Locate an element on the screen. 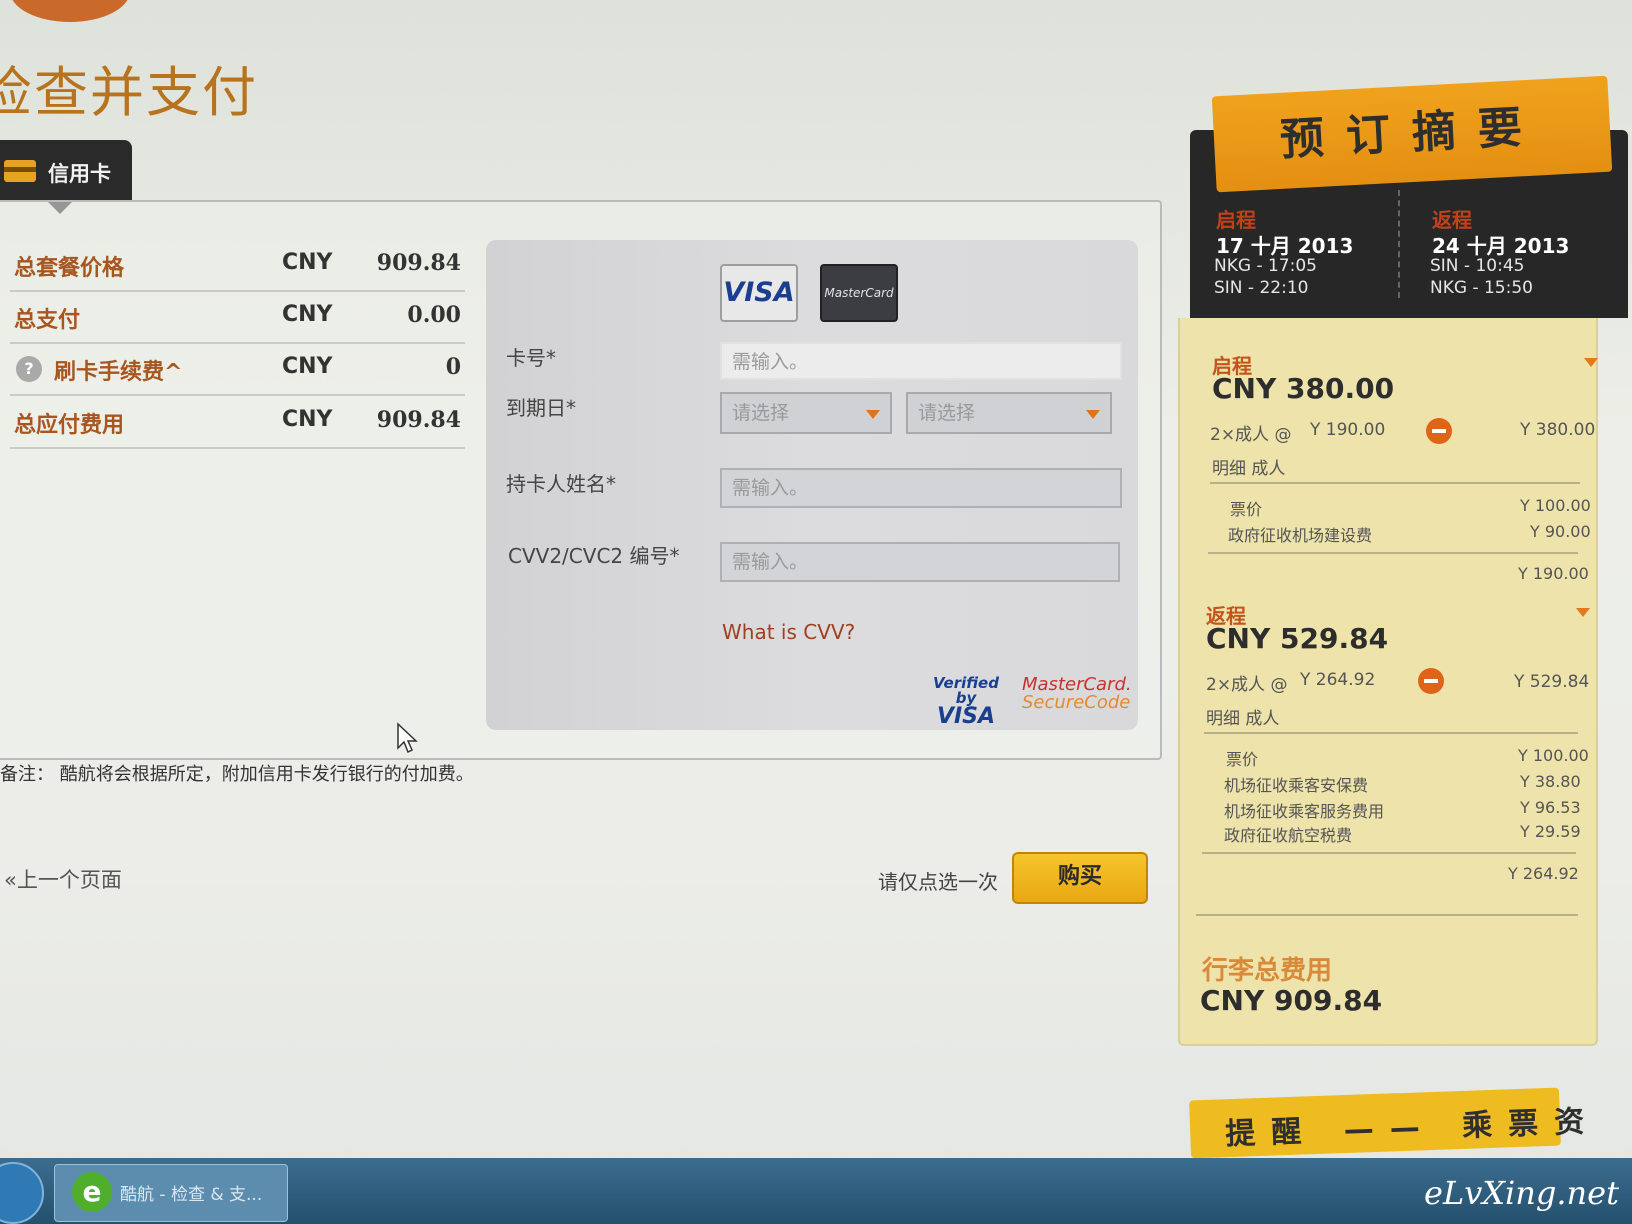  collapse-return-icon is located at coordinates (1583, 612).